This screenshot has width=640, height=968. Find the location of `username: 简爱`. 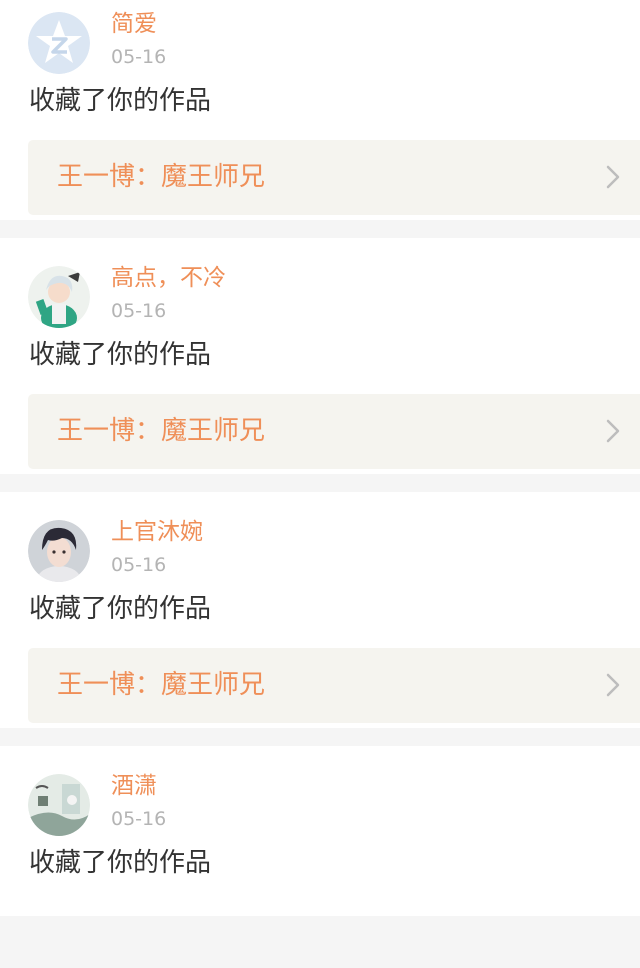

username: 简爱 is located at coordinates (134, 24).